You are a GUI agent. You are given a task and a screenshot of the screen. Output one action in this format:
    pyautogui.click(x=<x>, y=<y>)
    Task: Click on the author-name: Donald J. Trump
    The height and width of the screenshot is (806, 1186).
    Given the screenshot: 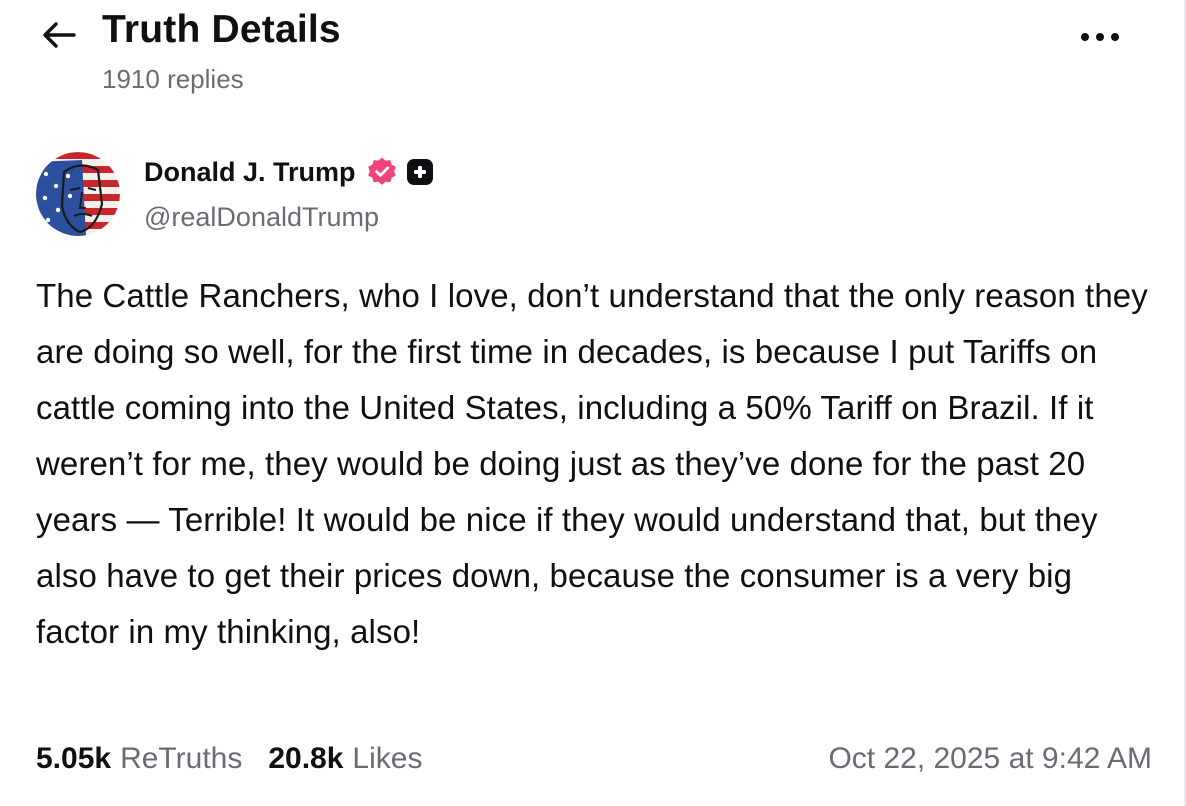 What is the action you would take?
    pyautogui.click(x=250, y=172)
    